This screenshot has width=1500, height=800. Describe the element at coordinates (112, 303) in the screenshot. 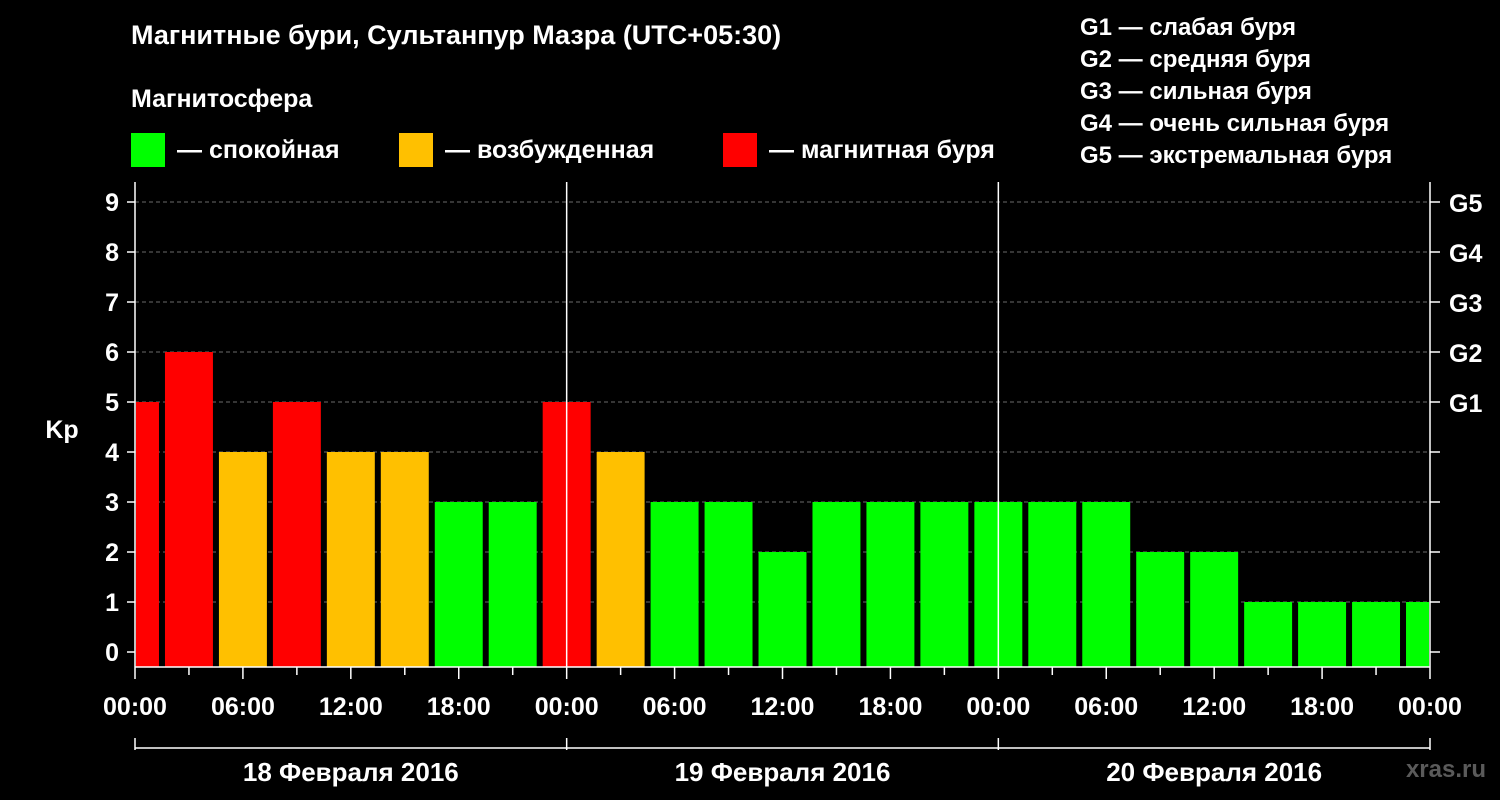

I see `y-tick-label: 7` at that location.